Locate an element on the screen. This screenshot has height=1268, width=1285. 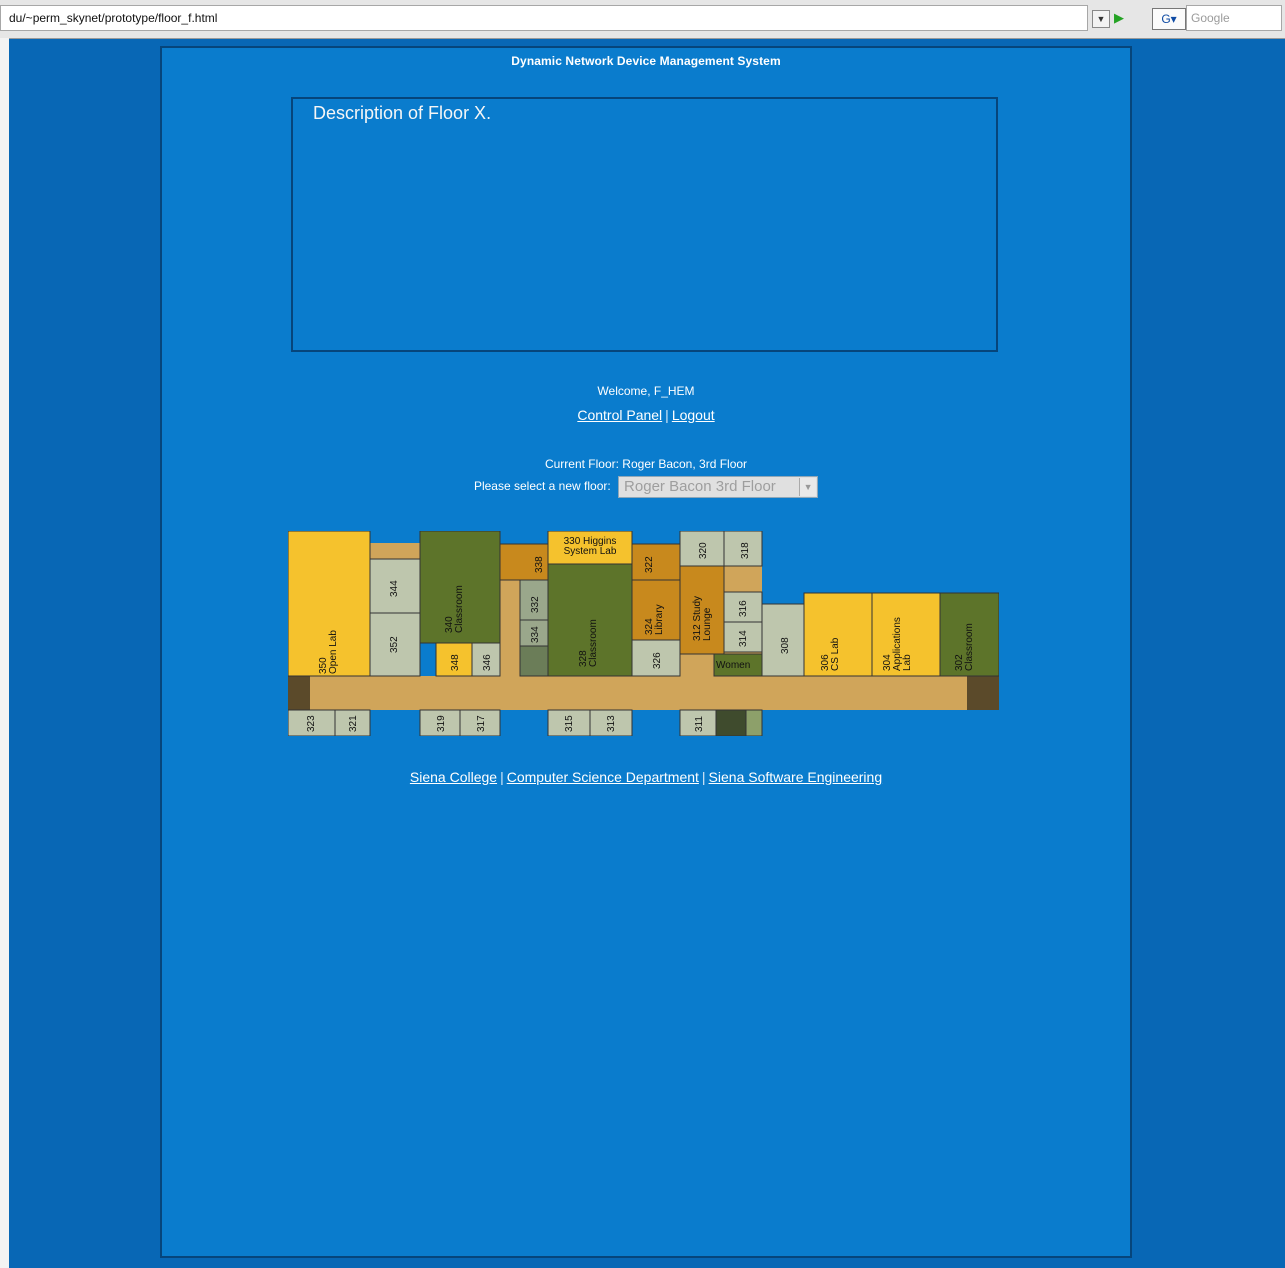
room-label-line: 332 is located at coordinates (535, 604).